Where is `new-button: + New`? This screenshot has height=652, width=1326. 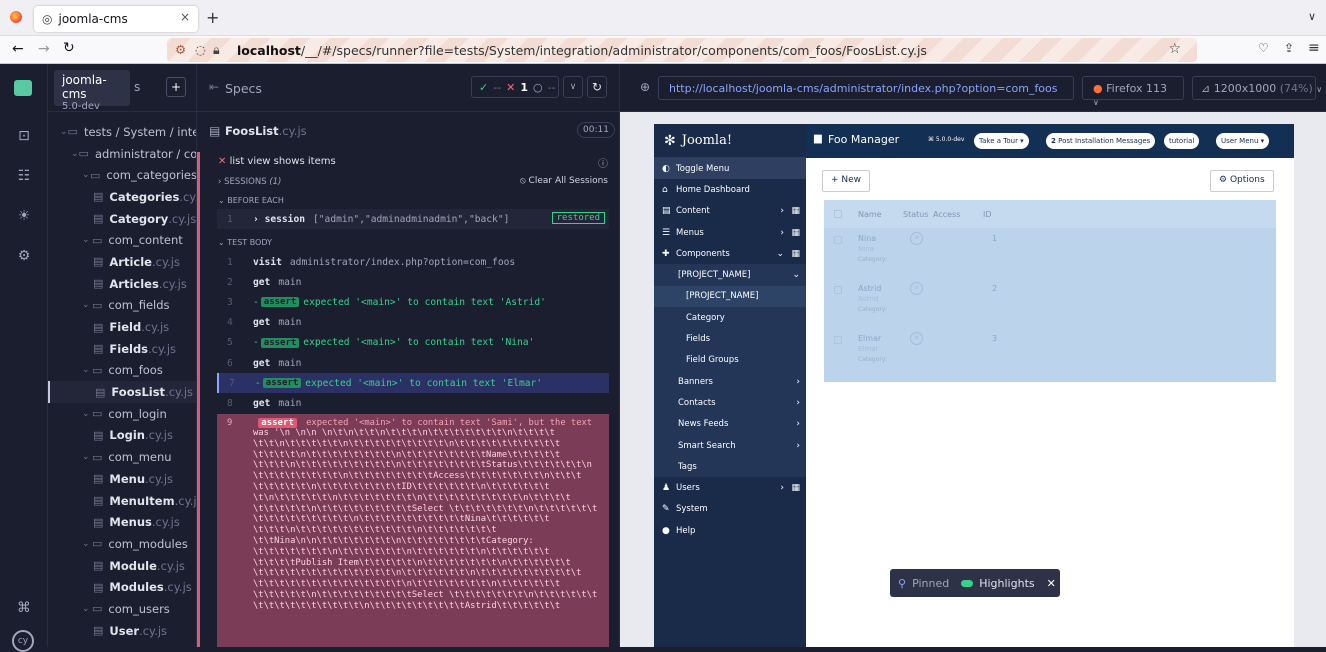
new-button: + New is located at coordinates (846, 181).